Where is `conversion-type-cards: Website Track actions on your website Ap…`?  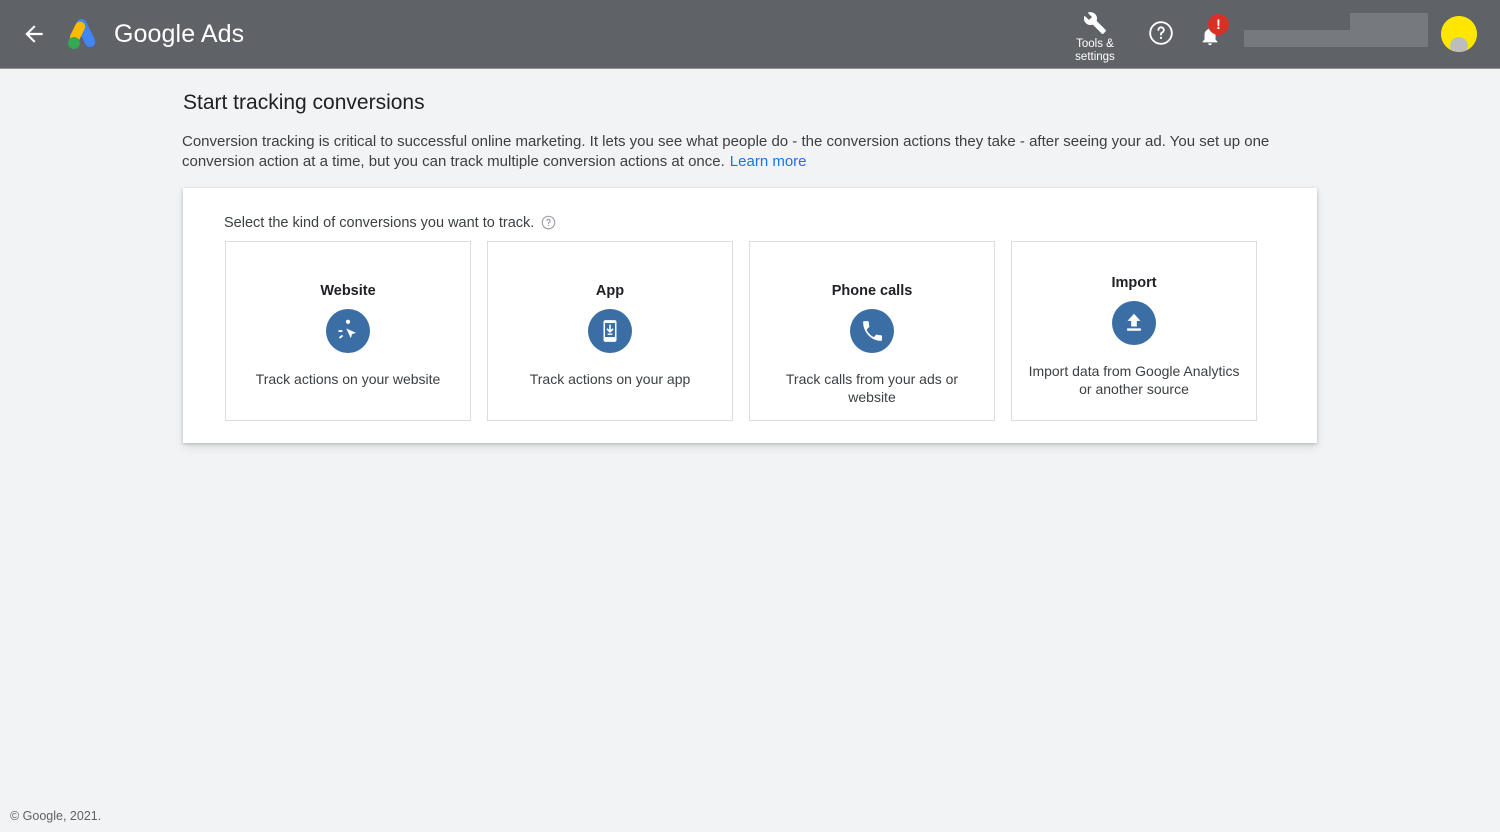
conversion-type-cards: Website Track actions on your website Ap… is located at coordinates (741, 331).